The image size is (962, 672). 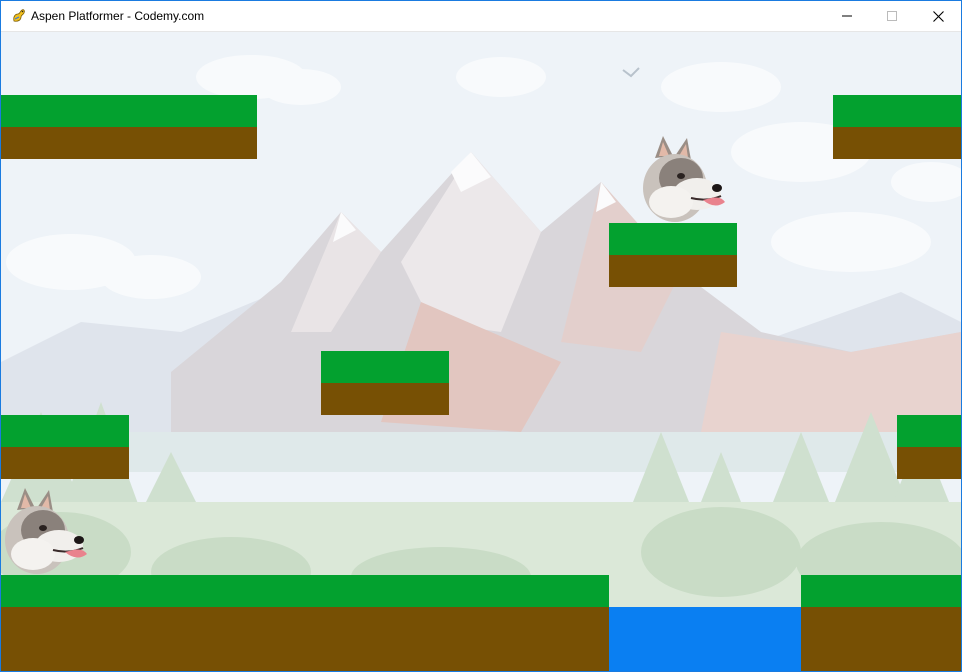 I want to click on player-husky, so click(x=46, y=532).